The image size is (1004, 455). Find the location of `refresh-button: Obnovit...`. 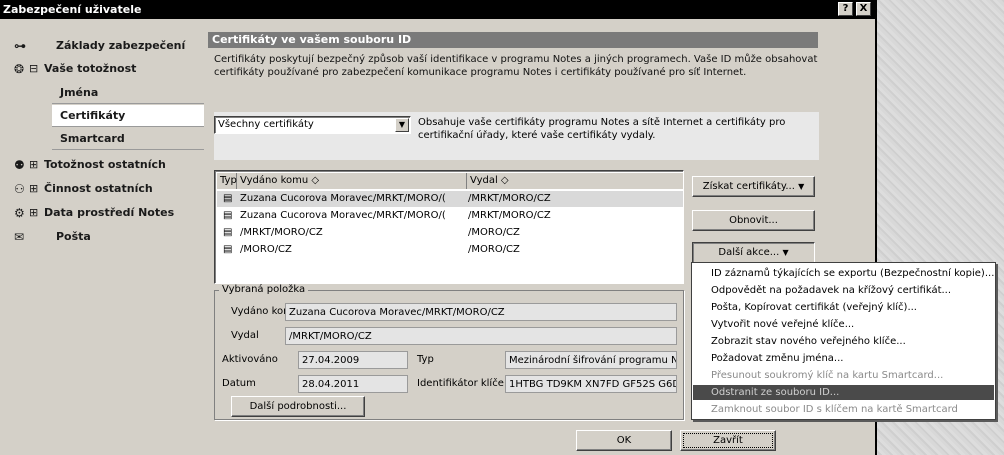

refresh-button: Obnovit... is located at coordinates (753, 220).